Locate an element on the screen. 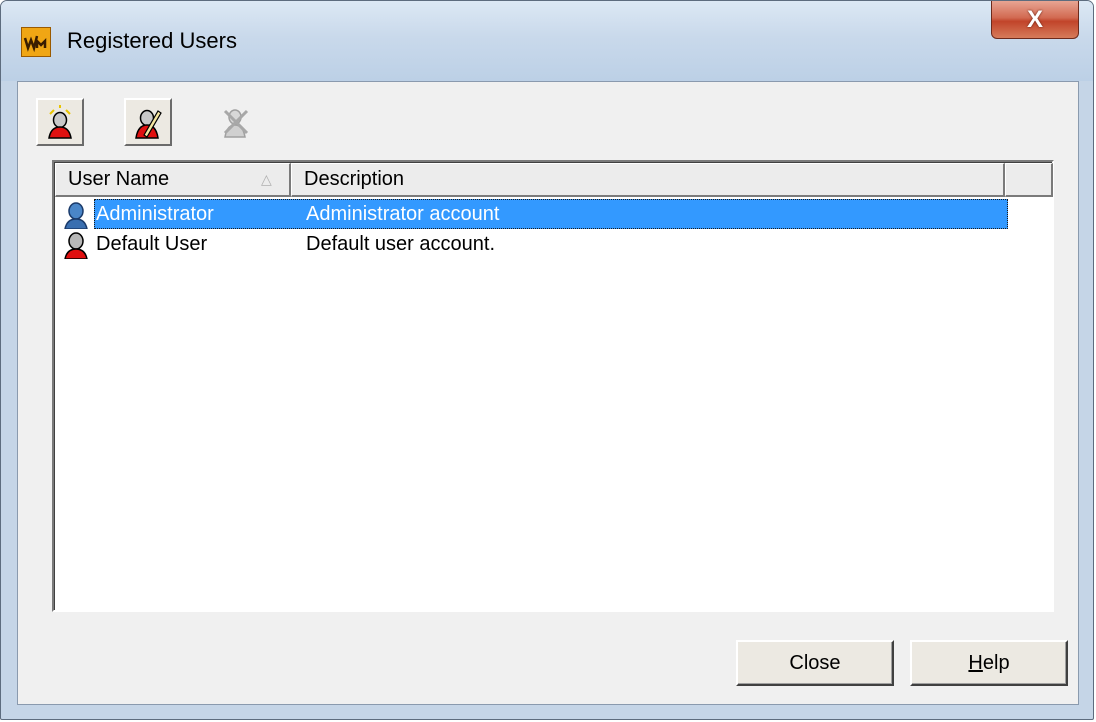  selection-highlight is located at coordinates (551, 214).